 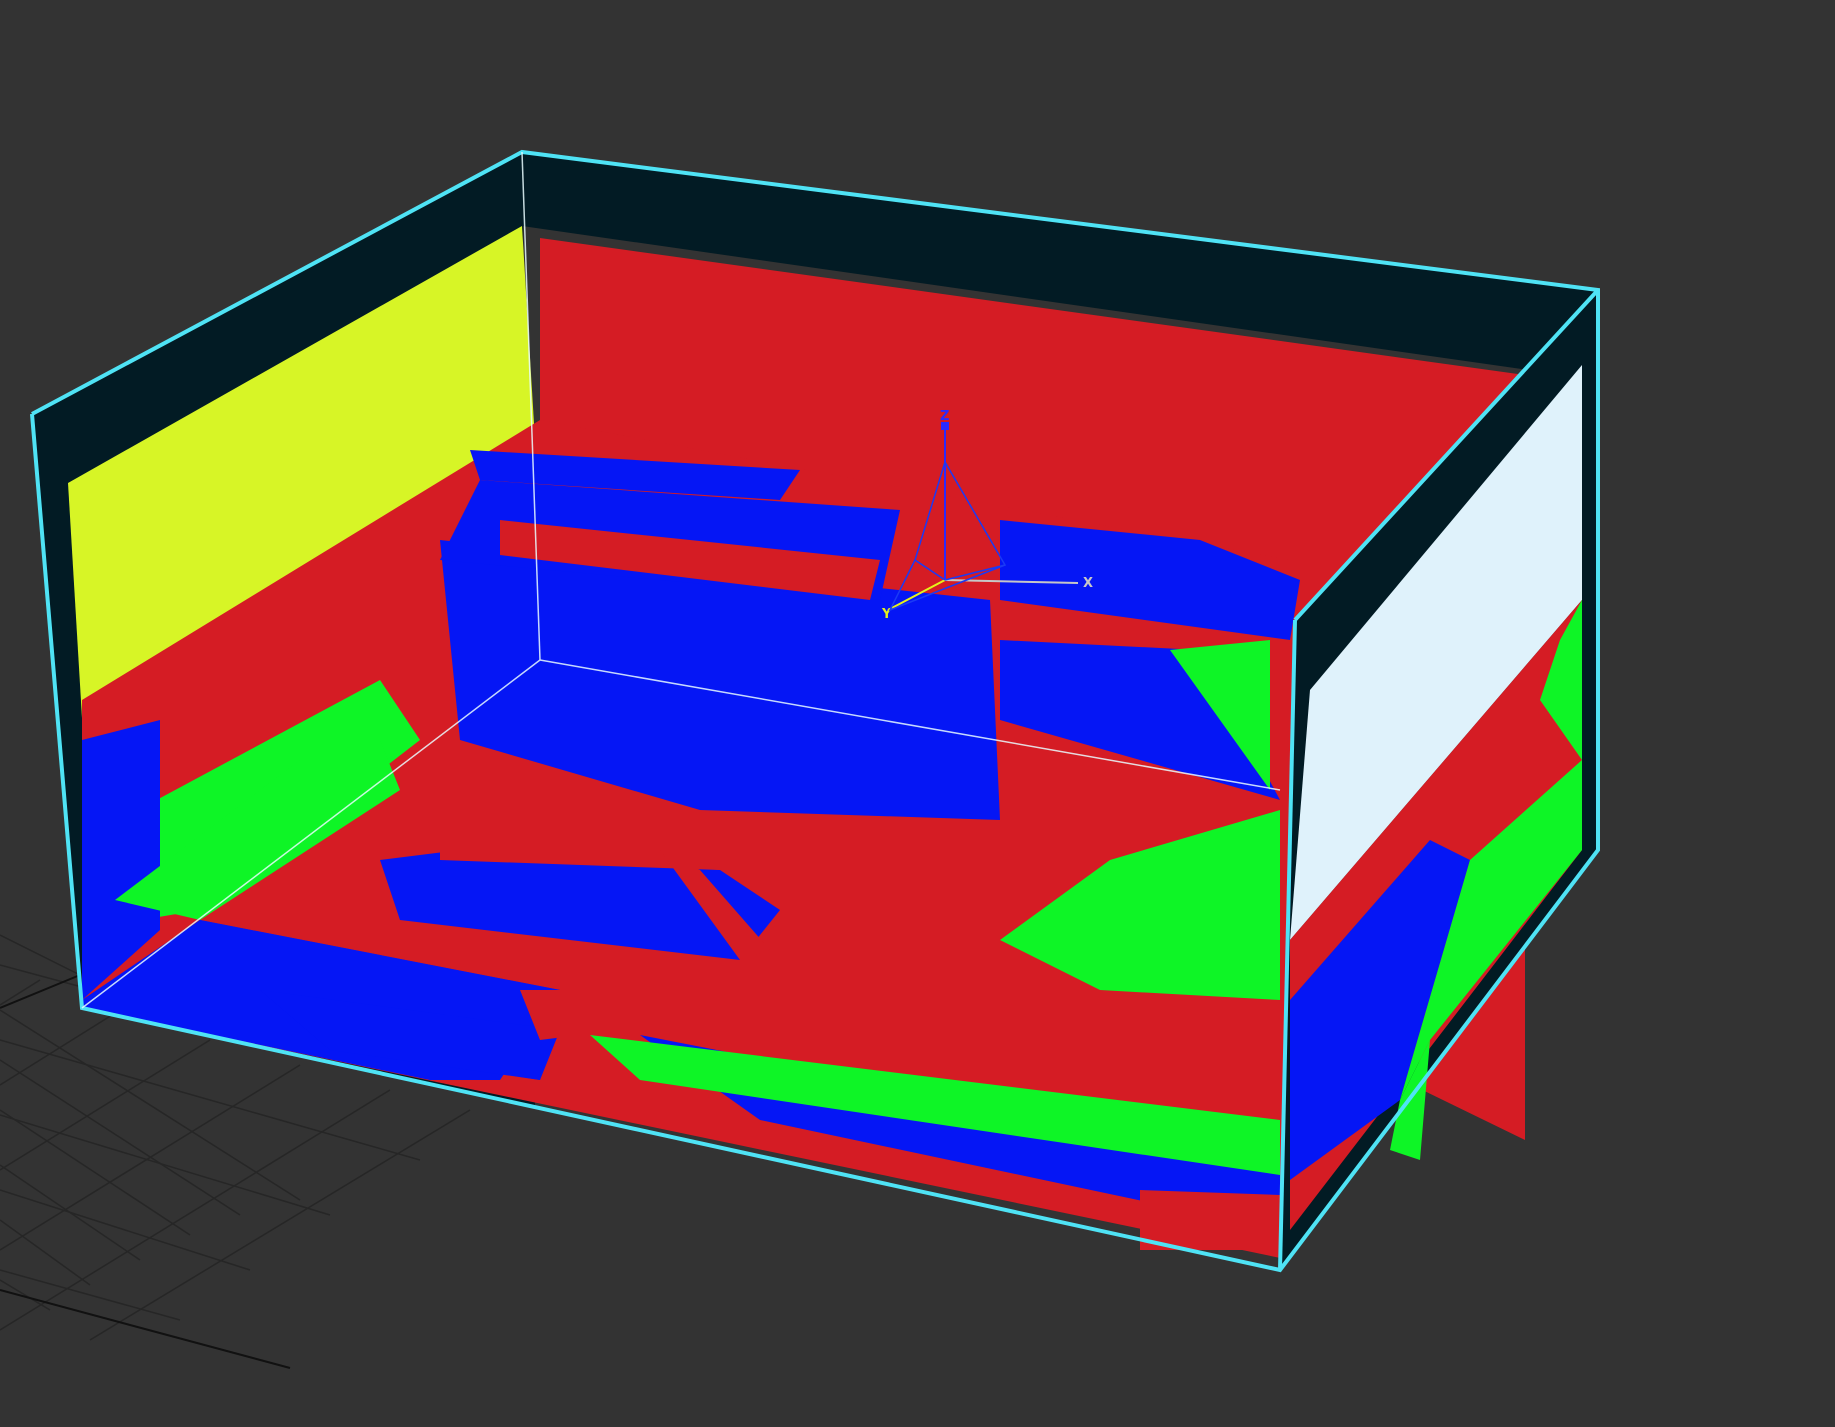 What do you see at coordinates (1088, 583) in the screenshot?
I see `gizmo-x-label: X` at bounding box center [1088, 583].